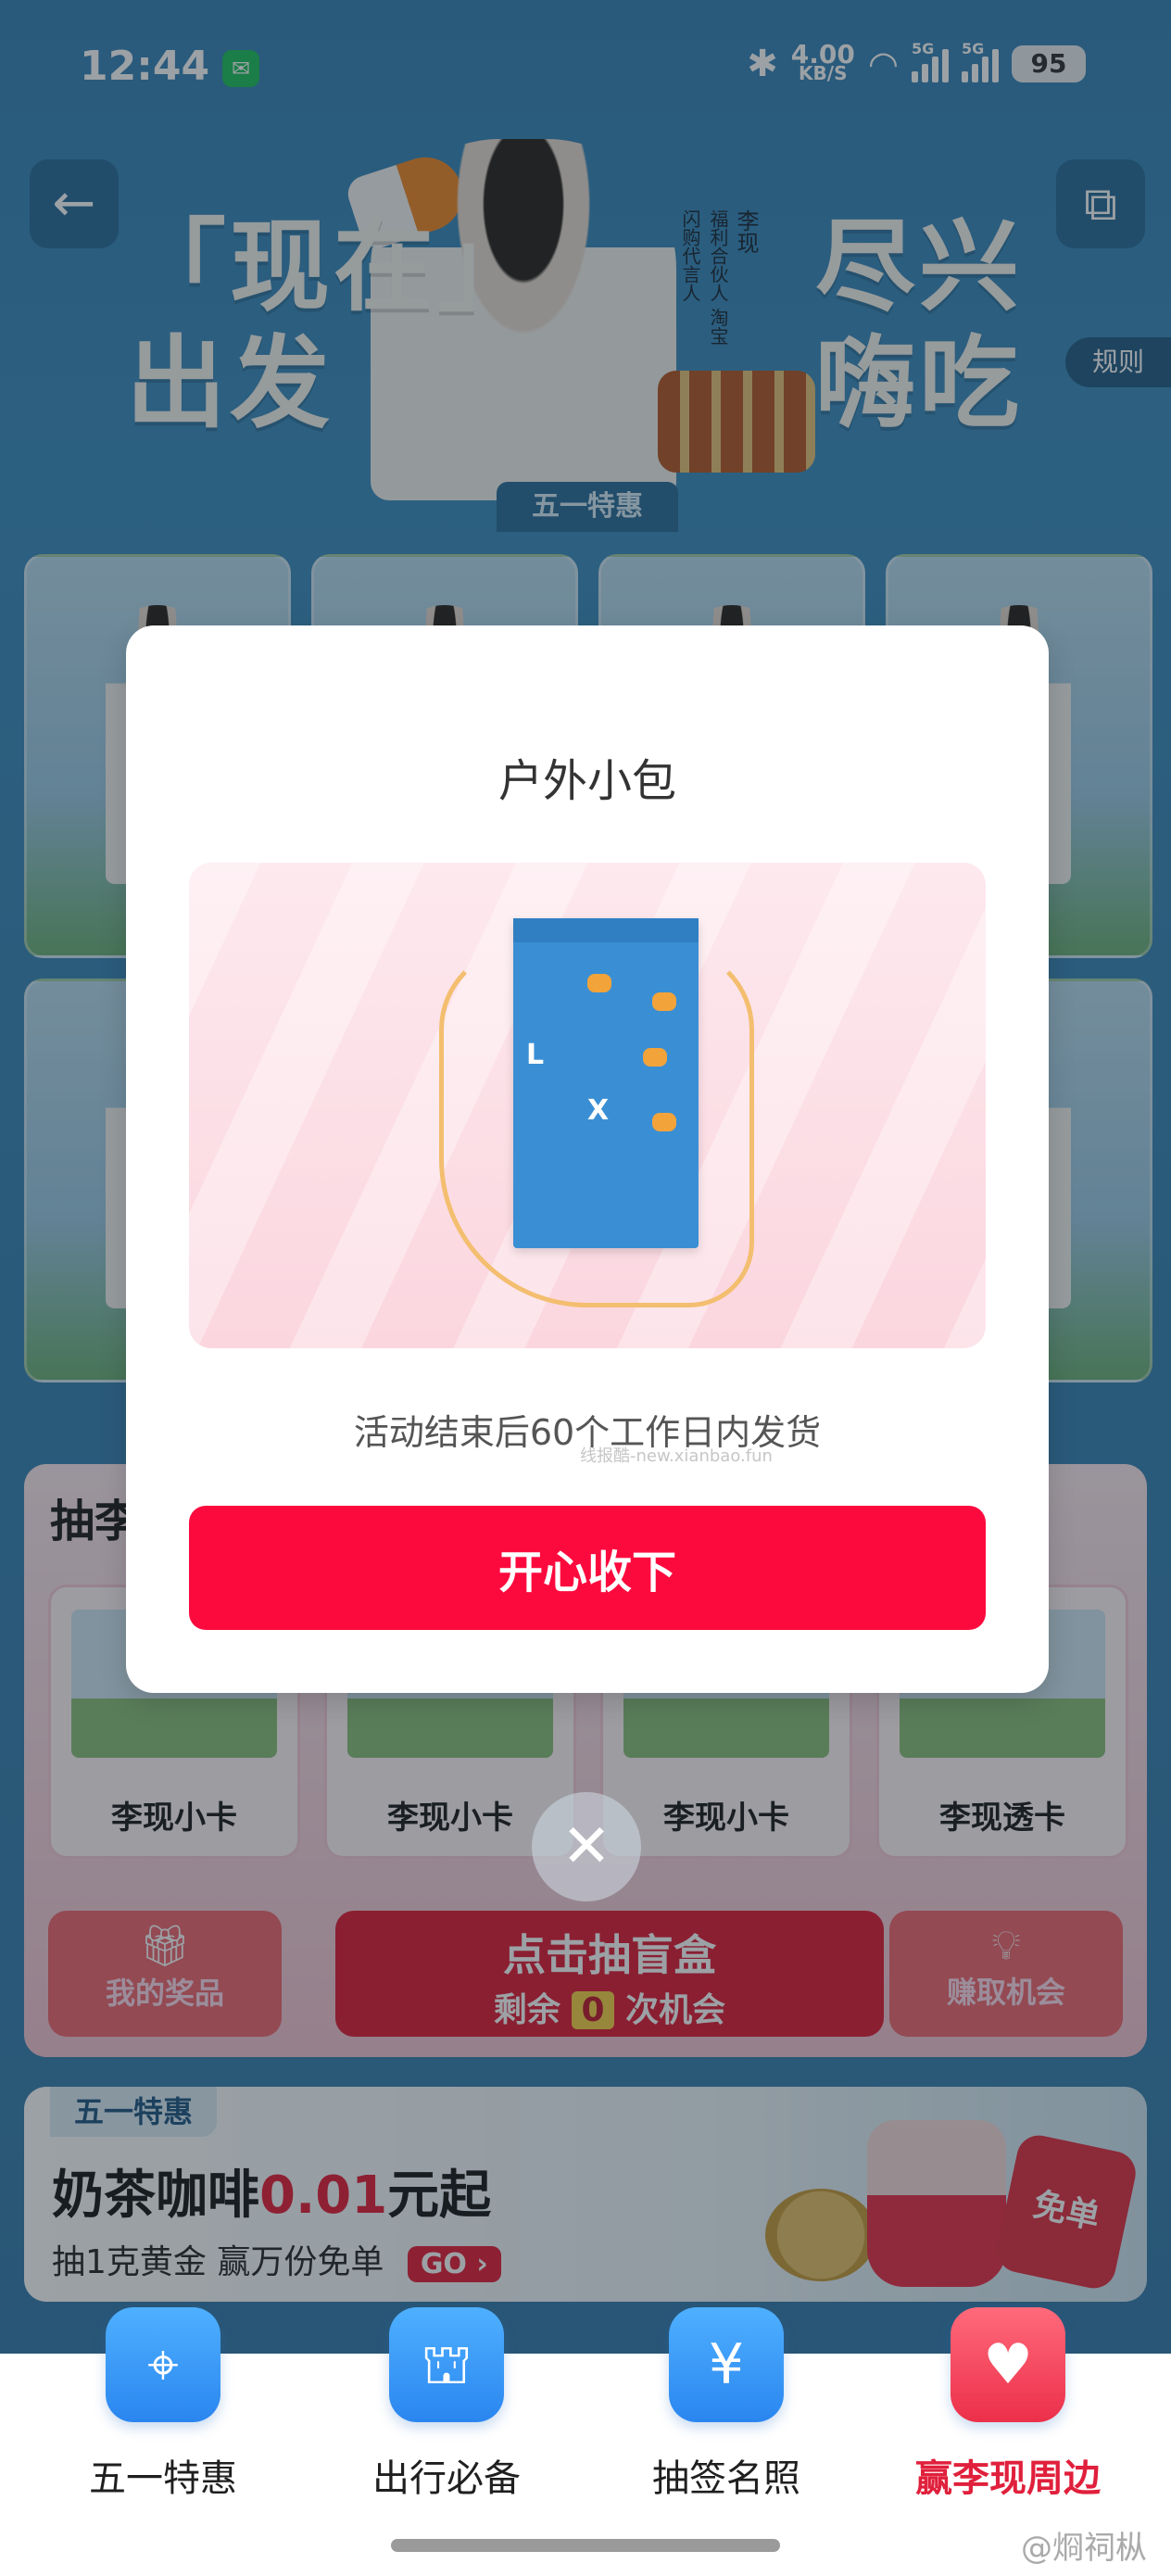  What do you see at coordinates (677, 1456) in the screenshot?
I see `watermark: 线报酷-new.xianbao.fun` at bounding box center [677, 1456].